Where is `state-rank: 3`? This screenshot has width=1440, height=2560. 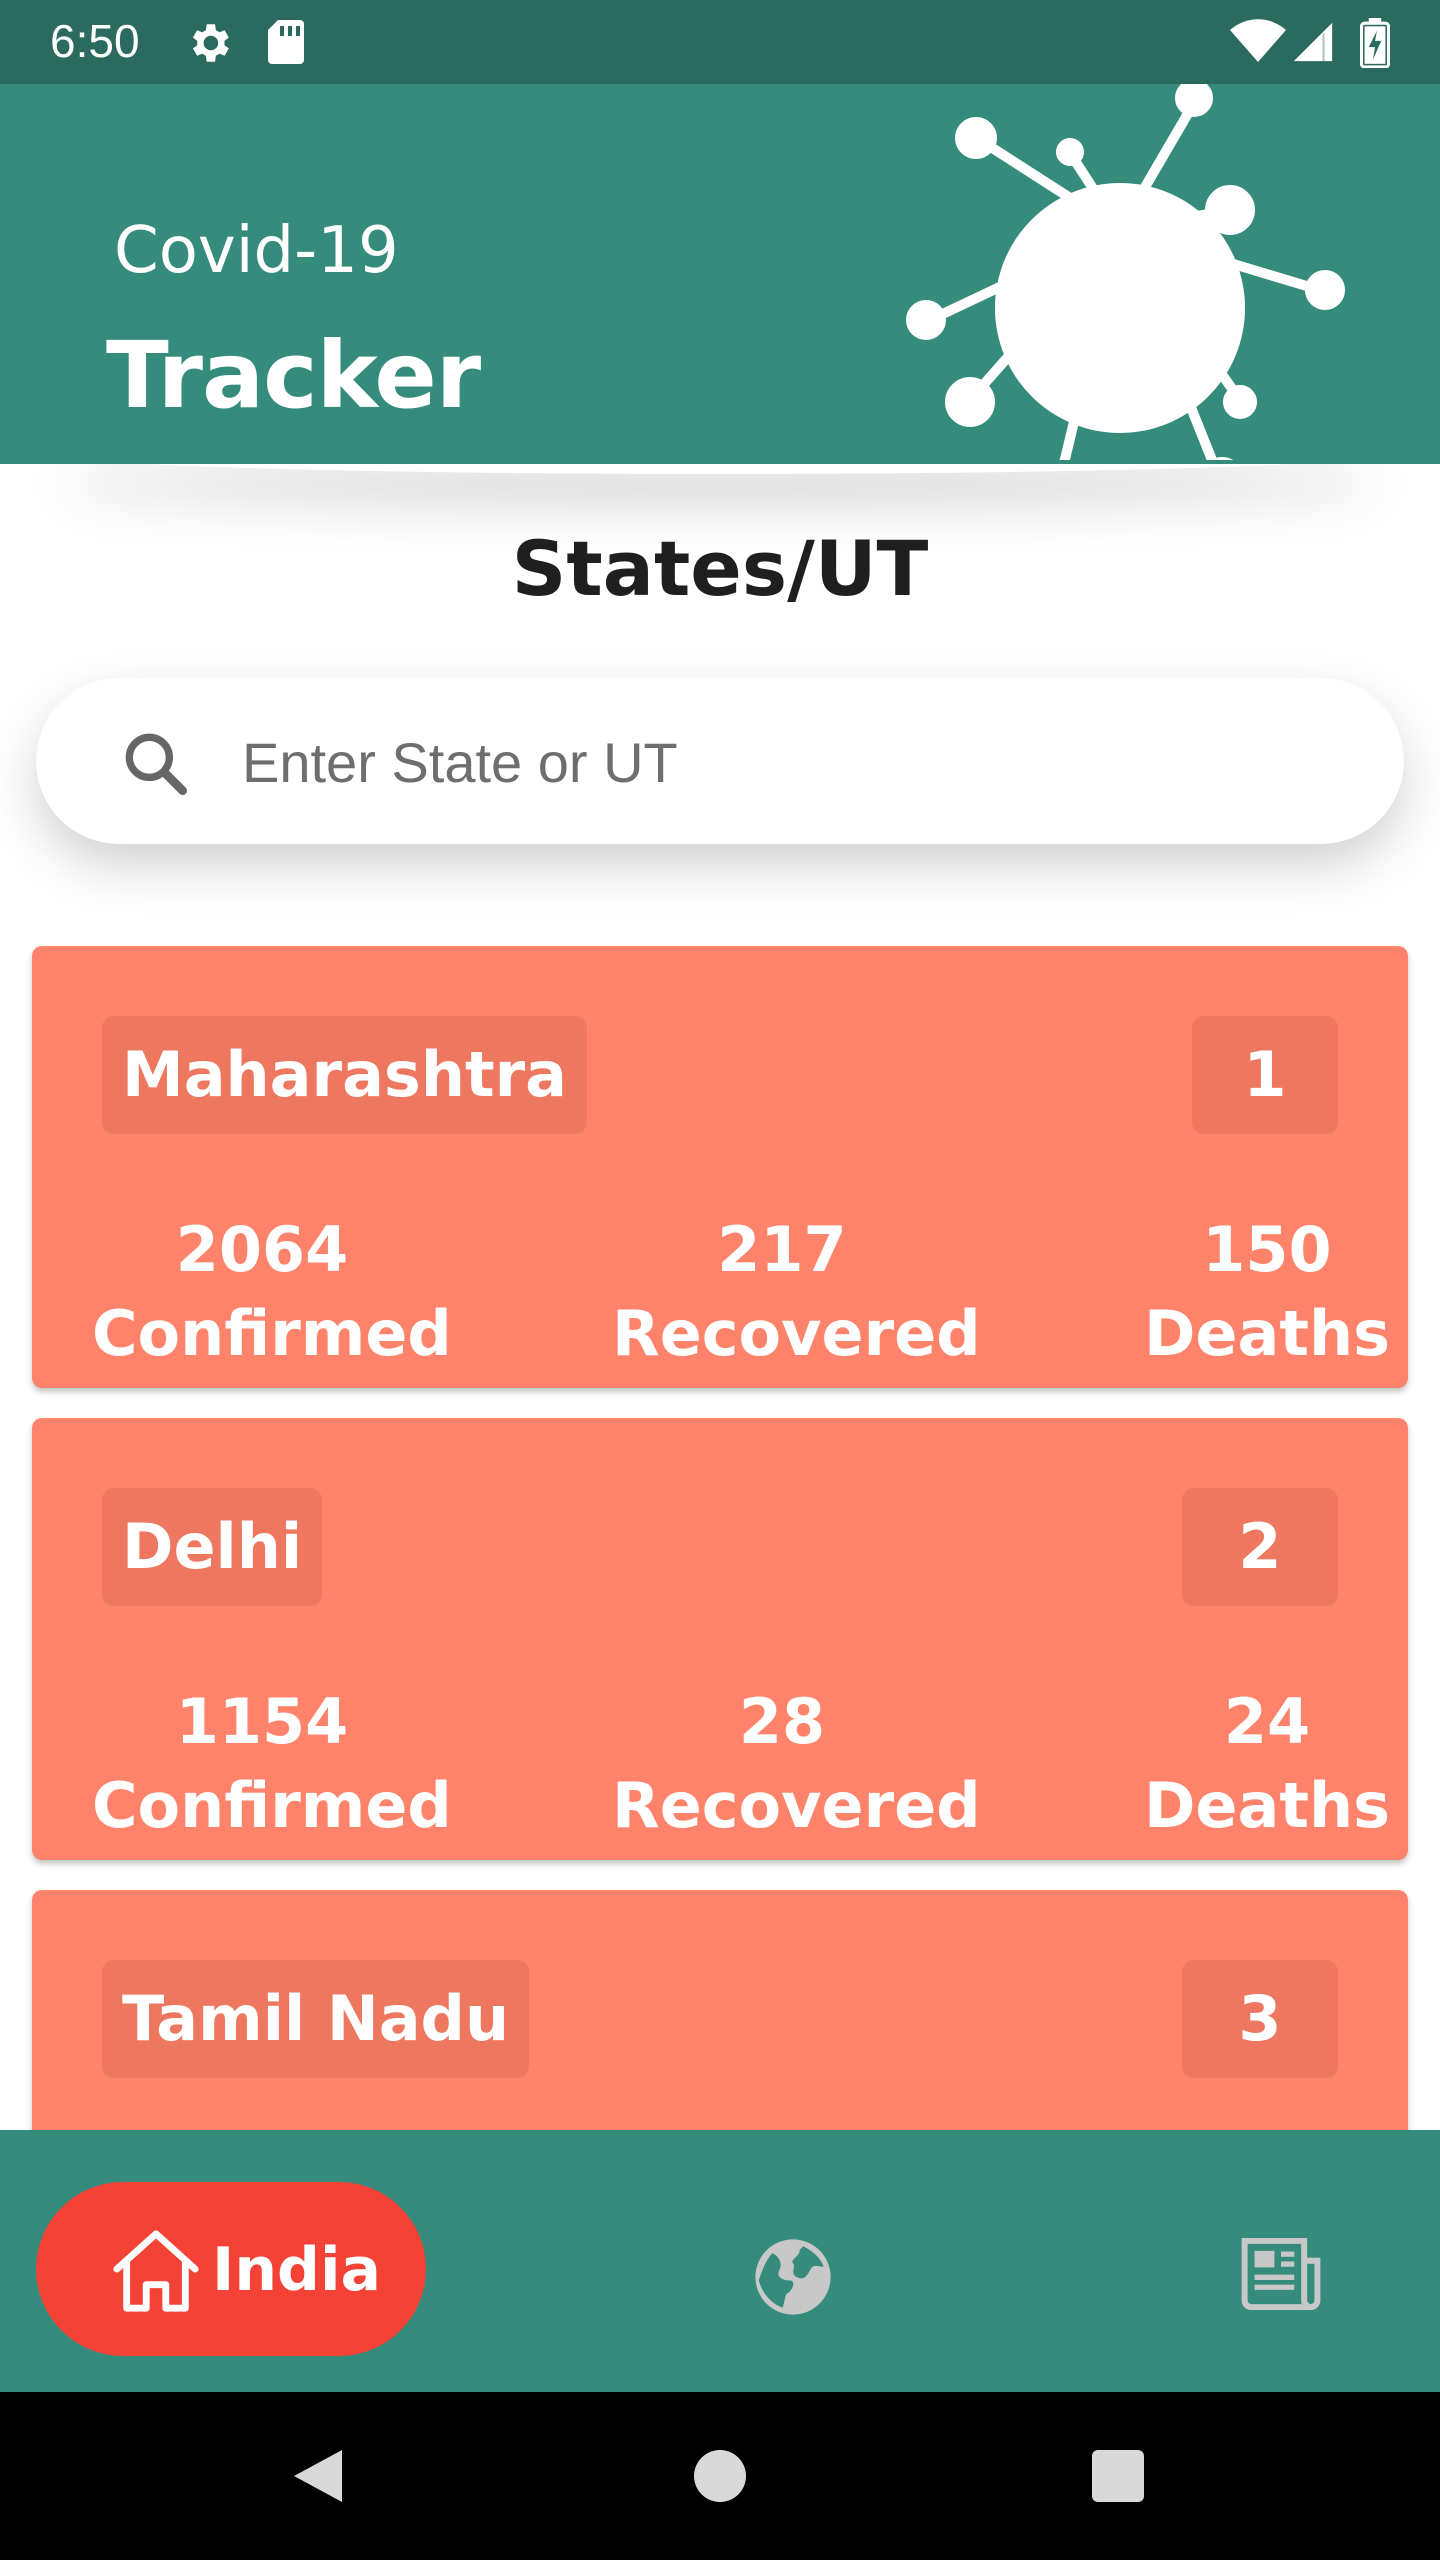
state-rank: 3 is located at coordinates (1260, 2019).